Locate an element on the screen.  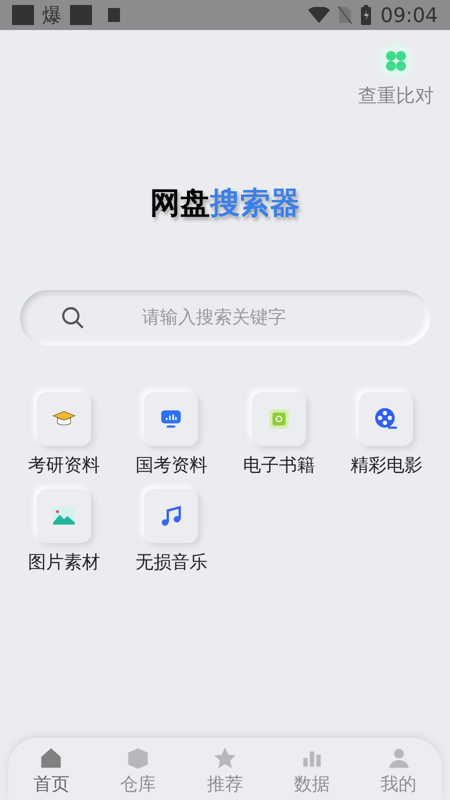
category-item: 考研资料 is located at coordinates (64, 435).